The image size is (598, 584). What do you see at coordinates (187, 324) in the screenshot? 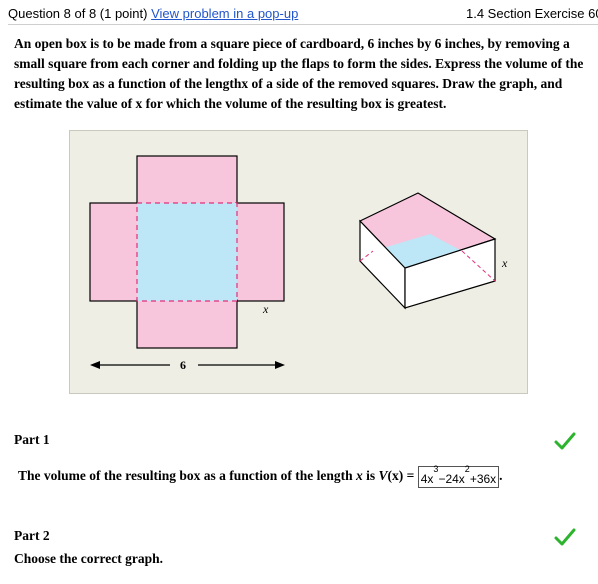
I see `bottom-flap` at bounding box center [187, 324].